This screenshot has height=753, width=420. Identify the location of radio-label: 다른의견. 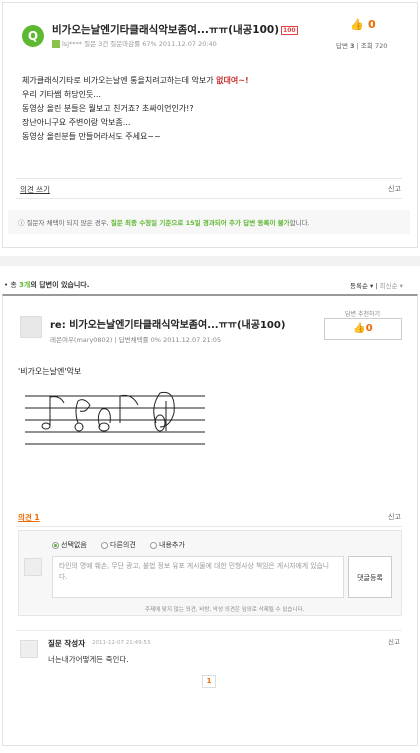
(123, 545).